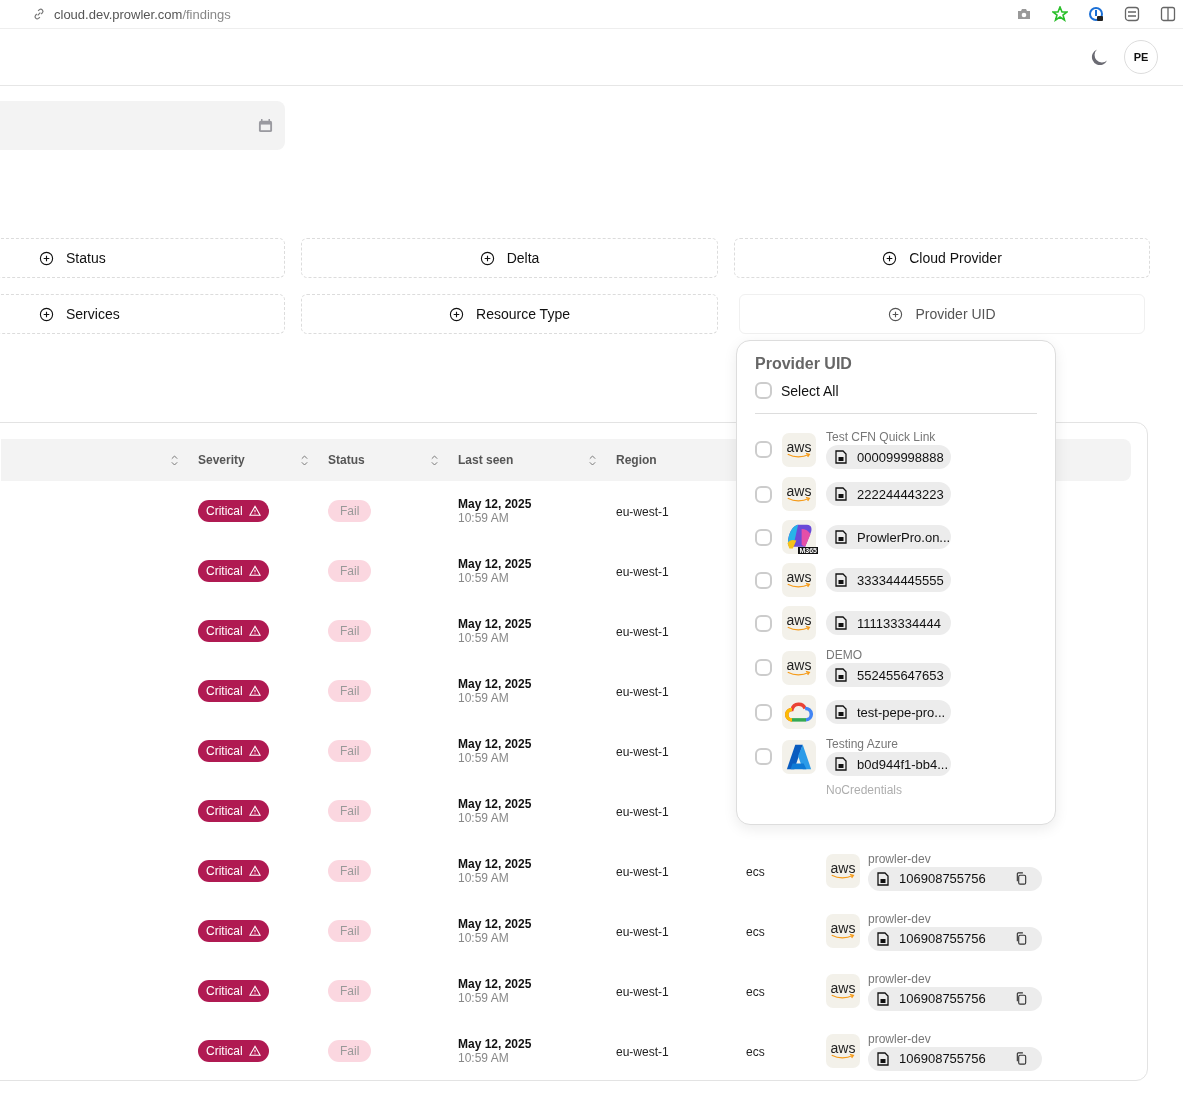  I want to click on password-manager-icon, so click(1096, 14).